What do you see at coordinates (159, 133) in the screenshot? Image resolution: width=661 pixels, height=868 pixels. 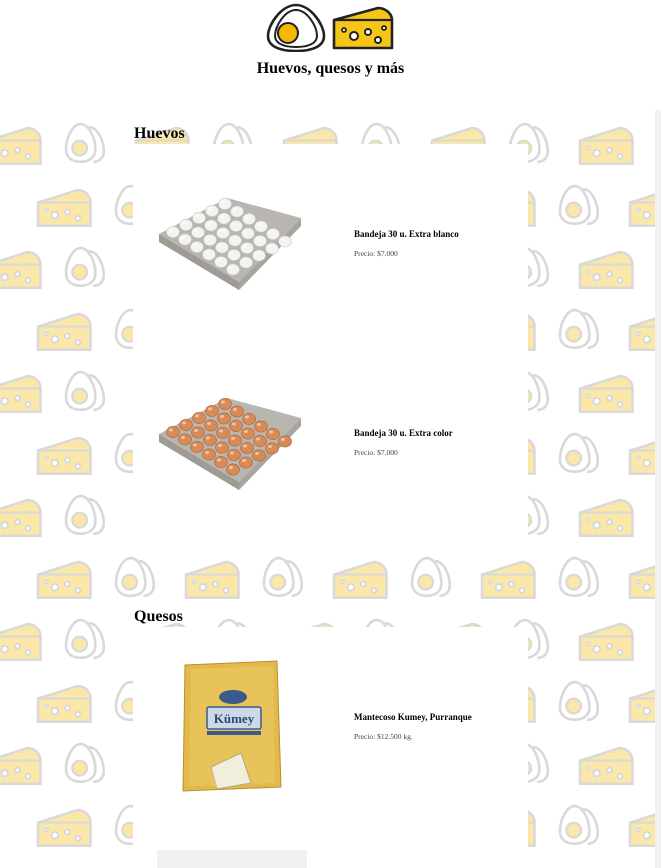 I see `section-title-huevos: Huevos` at bounding box center [159, 133].